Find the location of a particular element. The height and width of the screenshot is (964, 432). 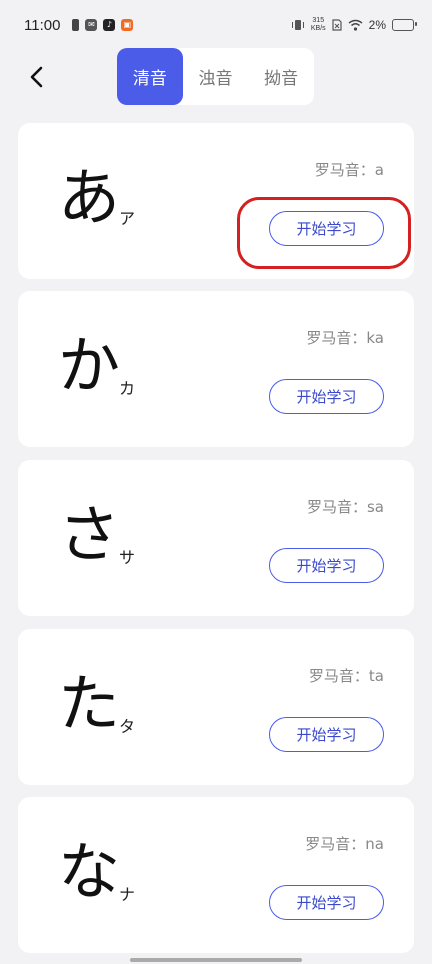

wifi-icon is located at coordinates (355, 25).